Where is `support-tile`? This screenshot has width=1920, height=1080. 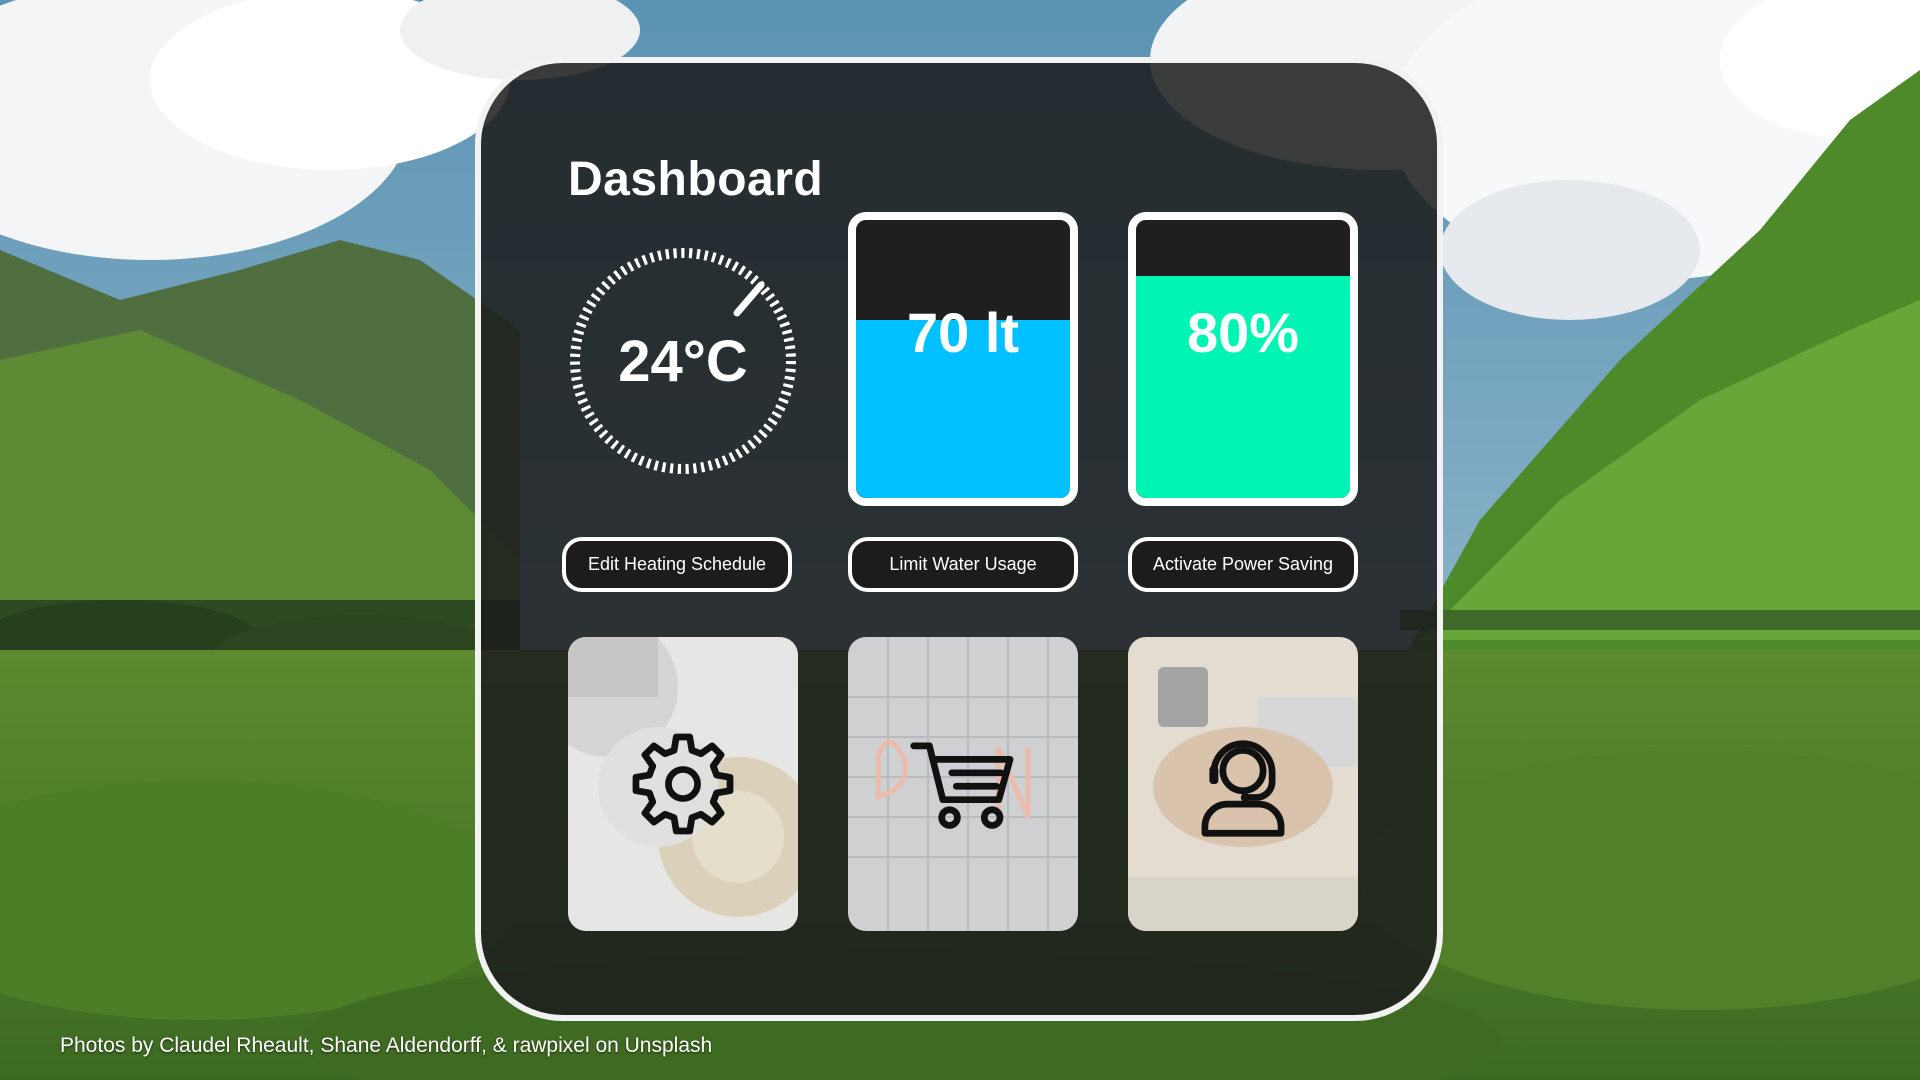 support-tile is located at coordinates (1243, 784).